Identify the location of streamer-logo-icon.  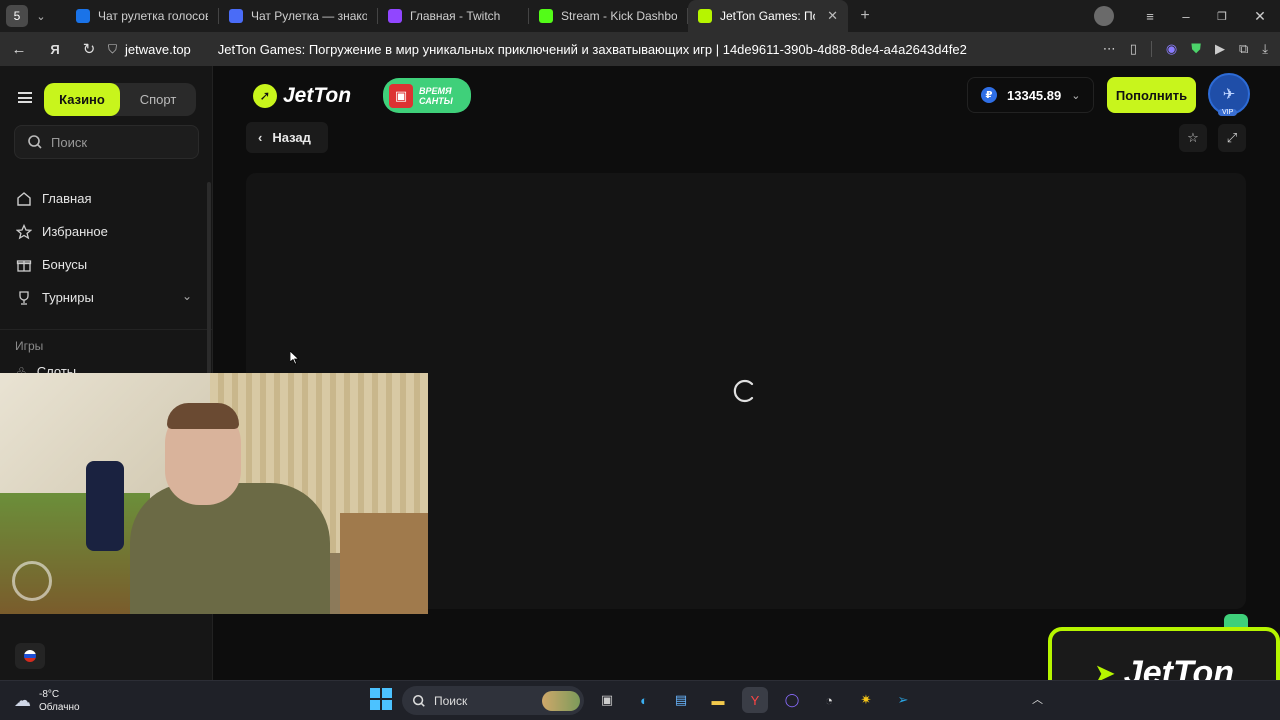
(32, 581).